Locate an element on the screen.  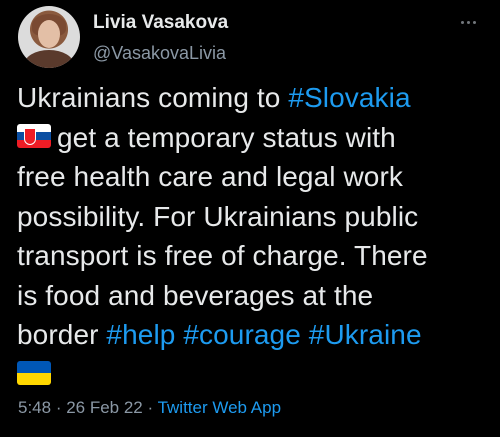
tweet-line: is food and beverages at the is located at coordinates (195, 295).